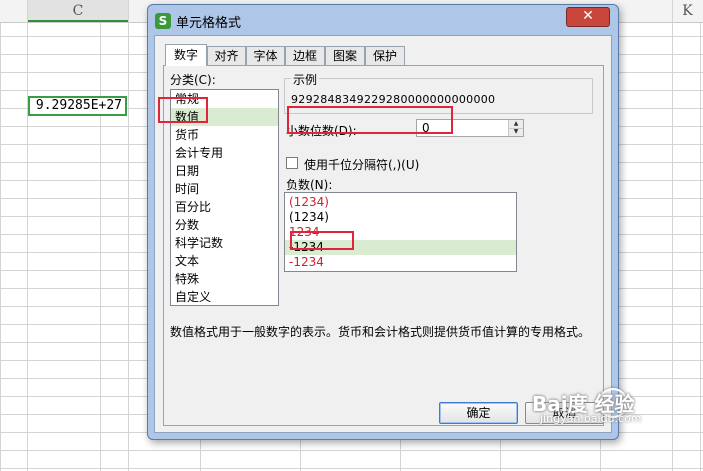 The height and width of the screenshot is (471, 703). I want to click on thousands-separator-checkbox, so click(292, 163).